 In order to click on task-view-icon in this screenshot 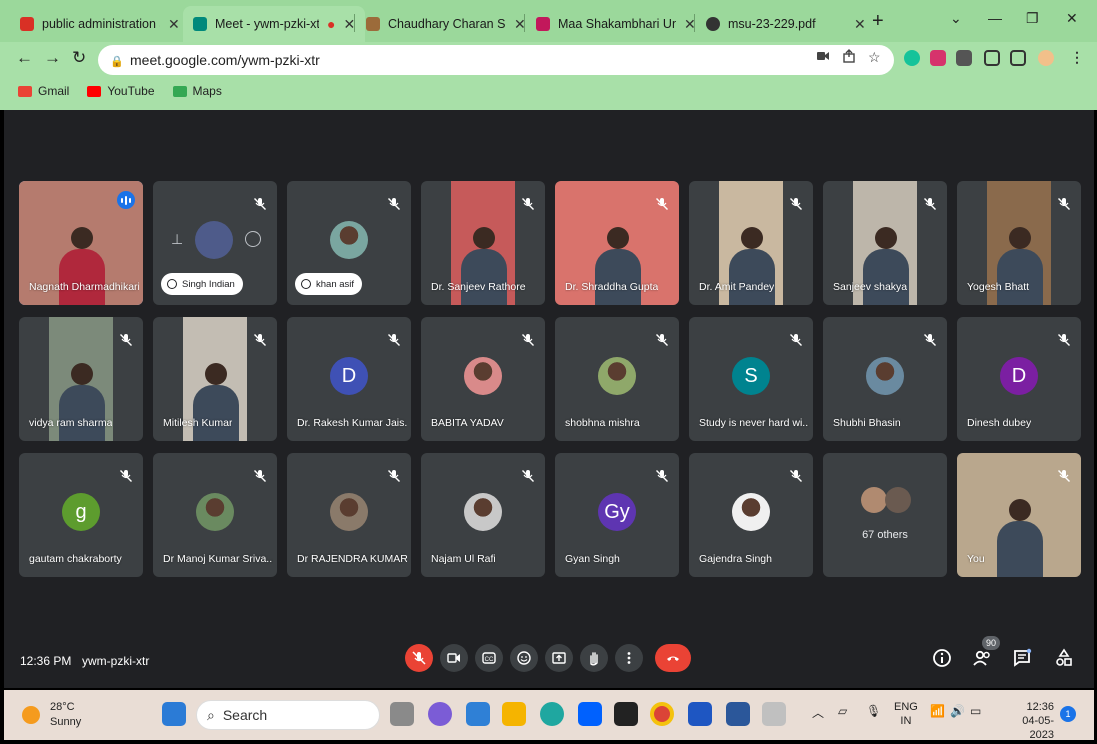, I will do `click(402, 714)`.